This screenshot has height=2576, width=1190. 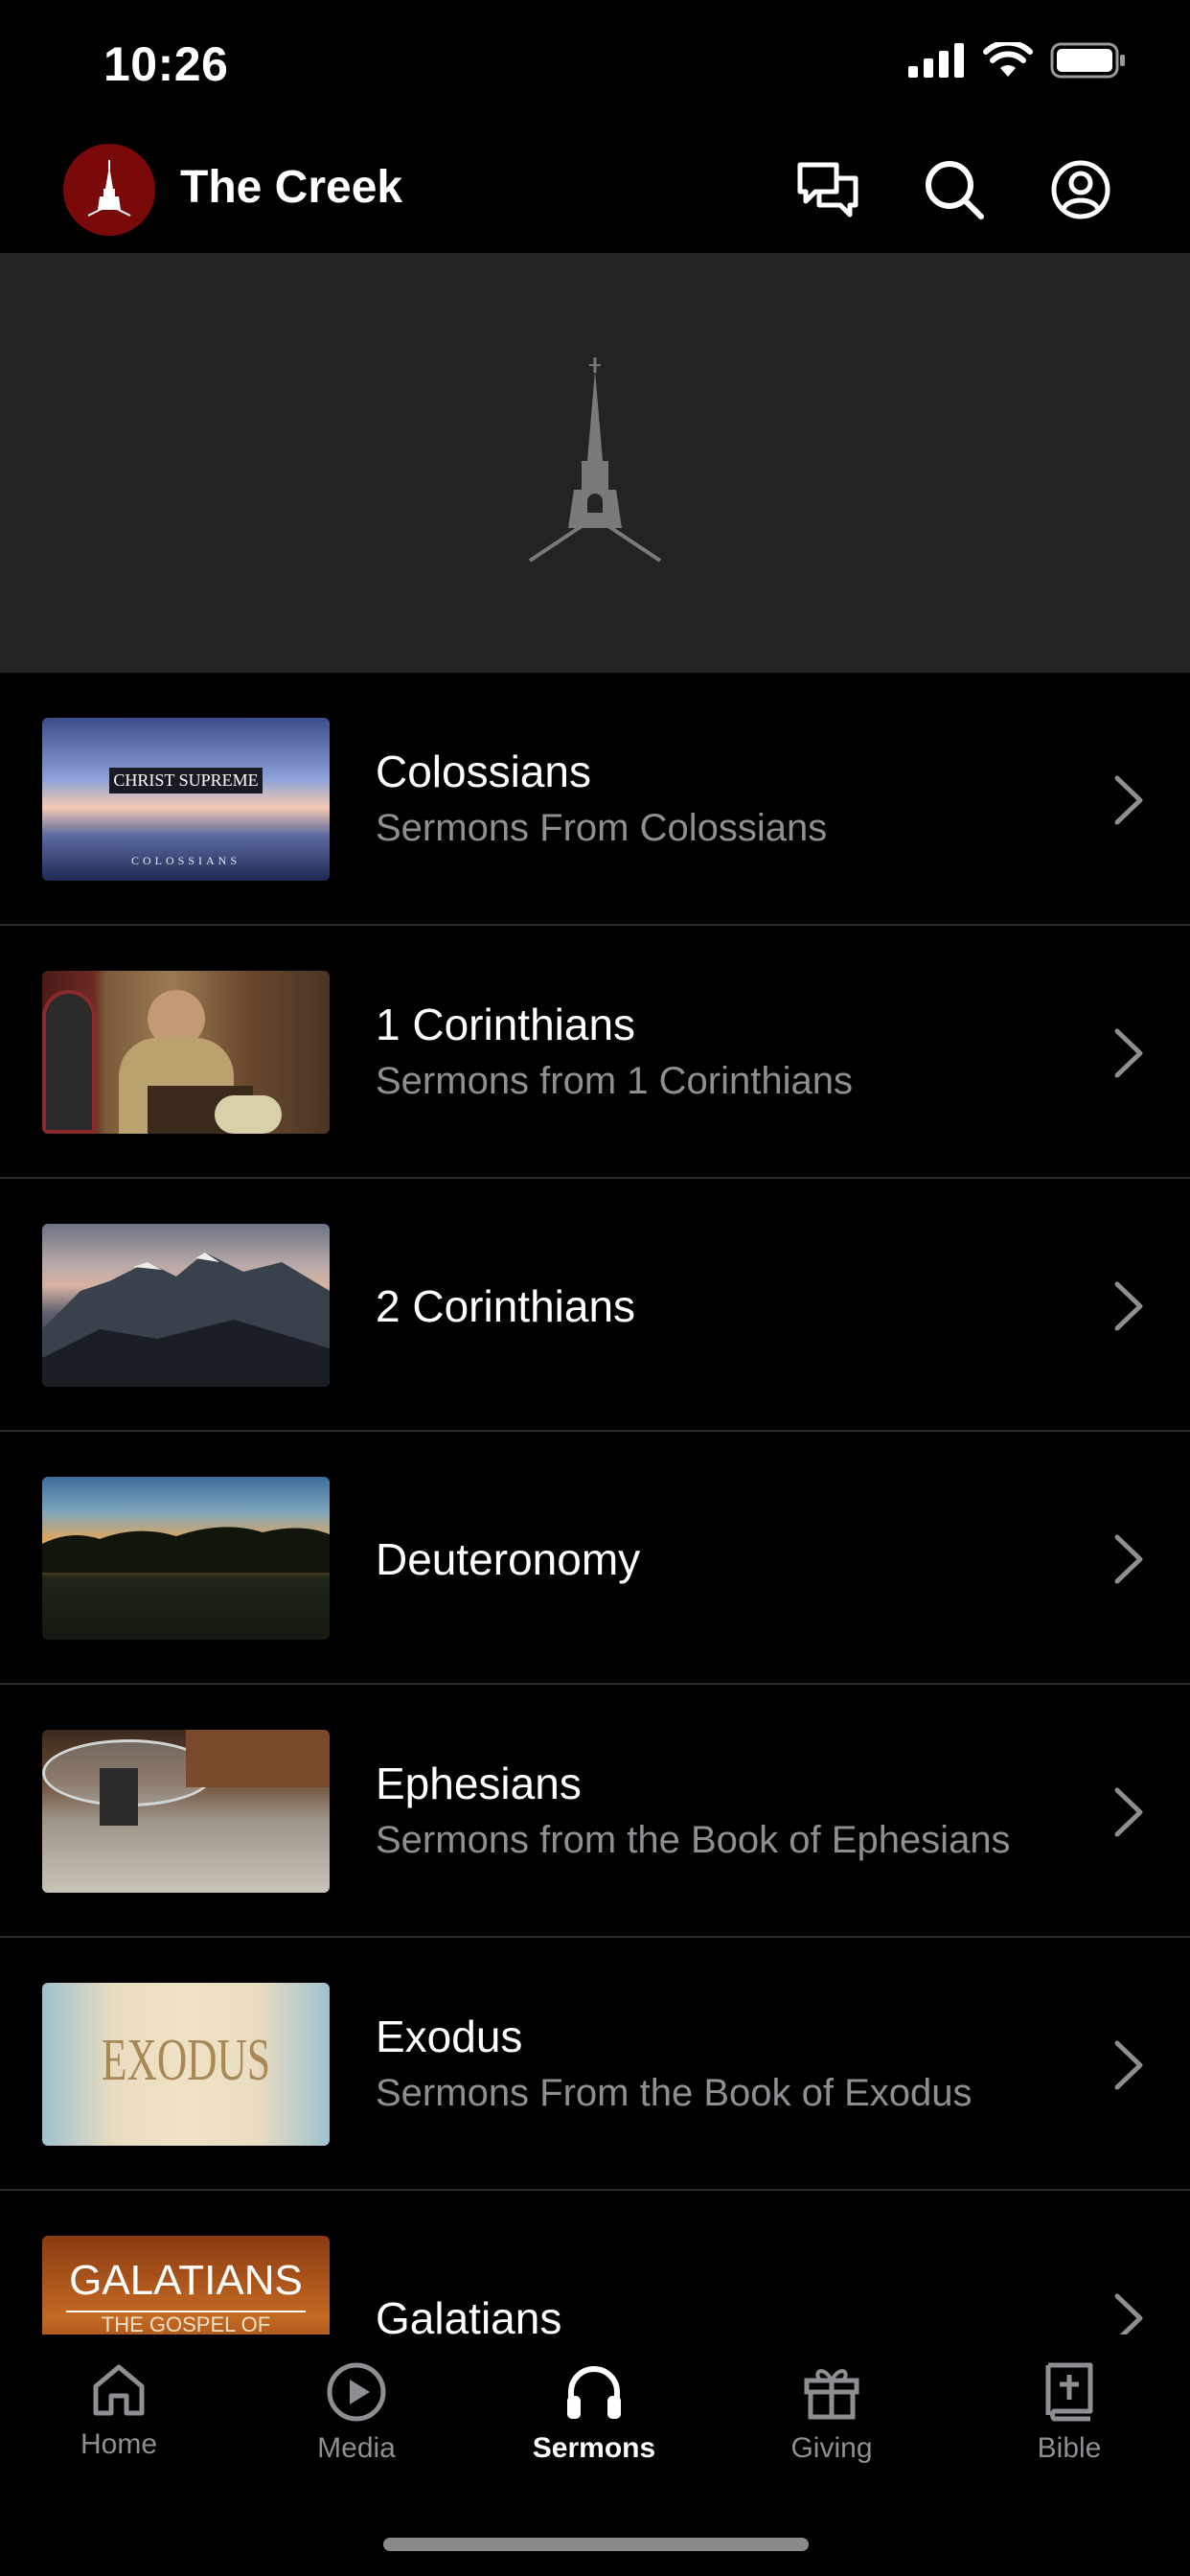 I want to click on home-indicator, so click(x=596, y=2544).